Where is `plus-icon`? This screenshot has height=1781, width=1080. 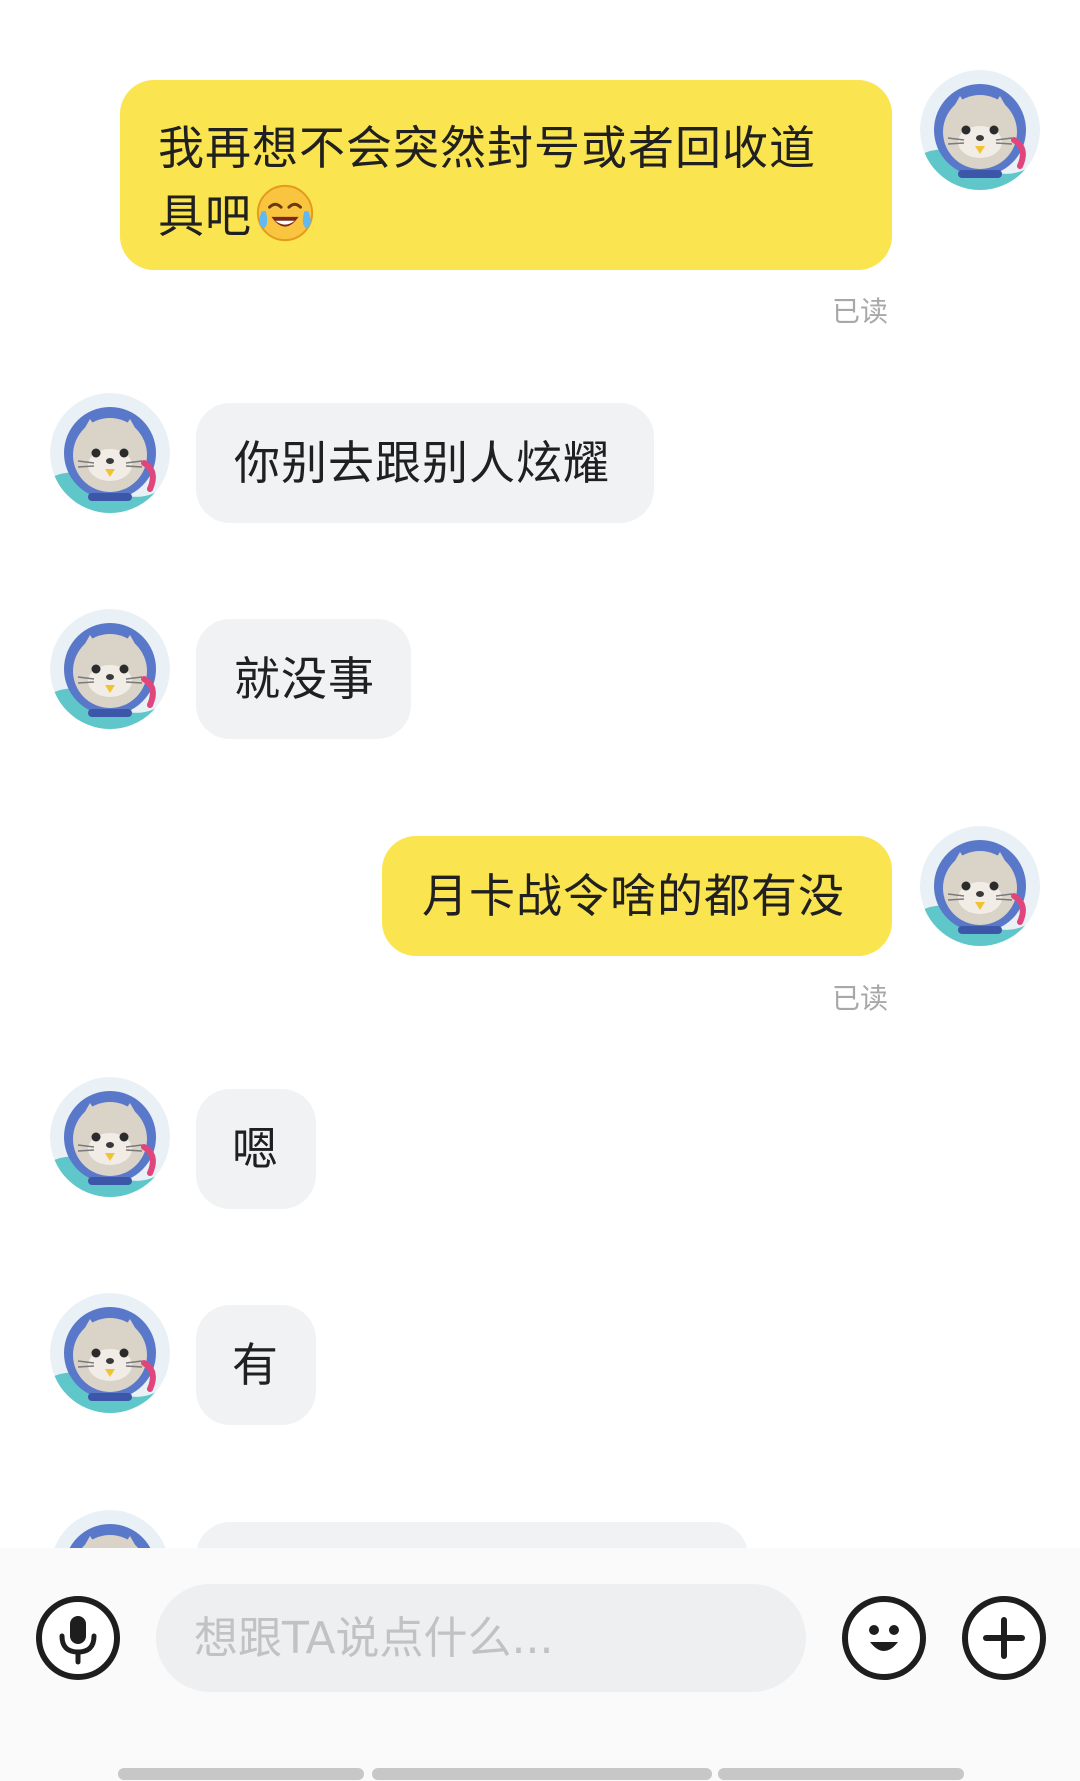 plus-icon is located at coordinates (1004, 1638).